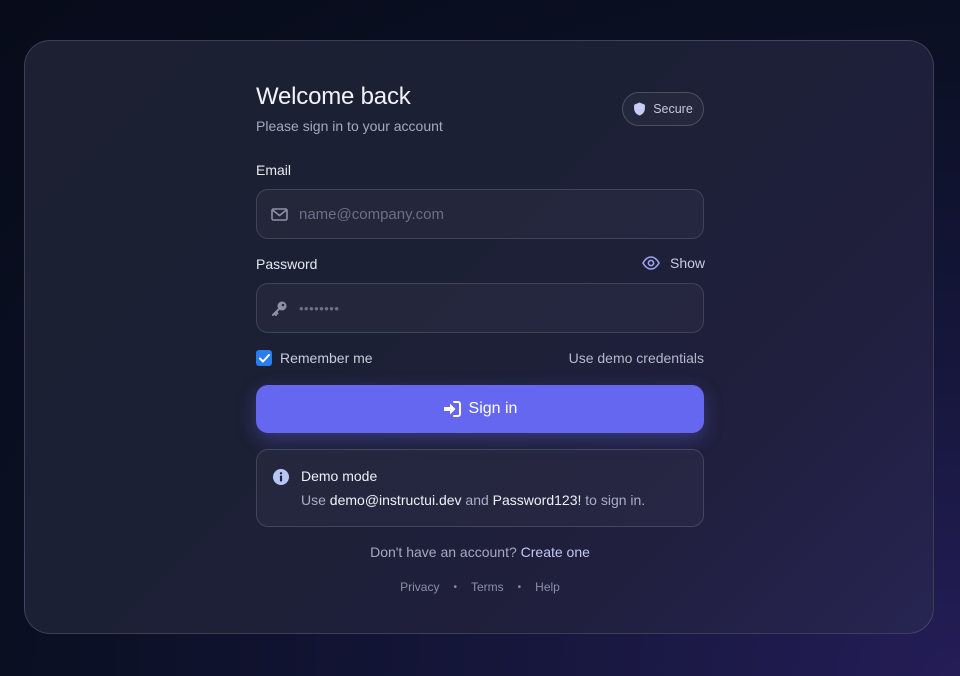 The height and width of the screenshot is (676, 960). Describe the element at coordinates (651, 263) in the screenshot. I see `eye-icon` at that location.